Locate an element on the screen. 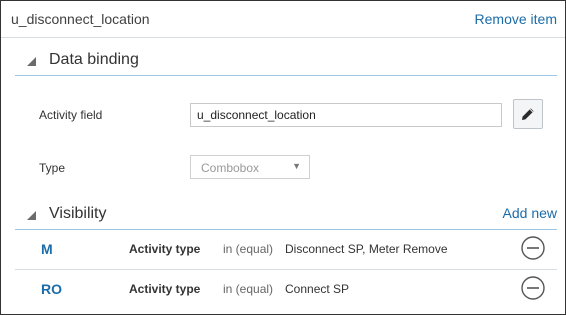 This screenshot has height=315, width=566. activity-field-input is located at coordinates (346, 115).